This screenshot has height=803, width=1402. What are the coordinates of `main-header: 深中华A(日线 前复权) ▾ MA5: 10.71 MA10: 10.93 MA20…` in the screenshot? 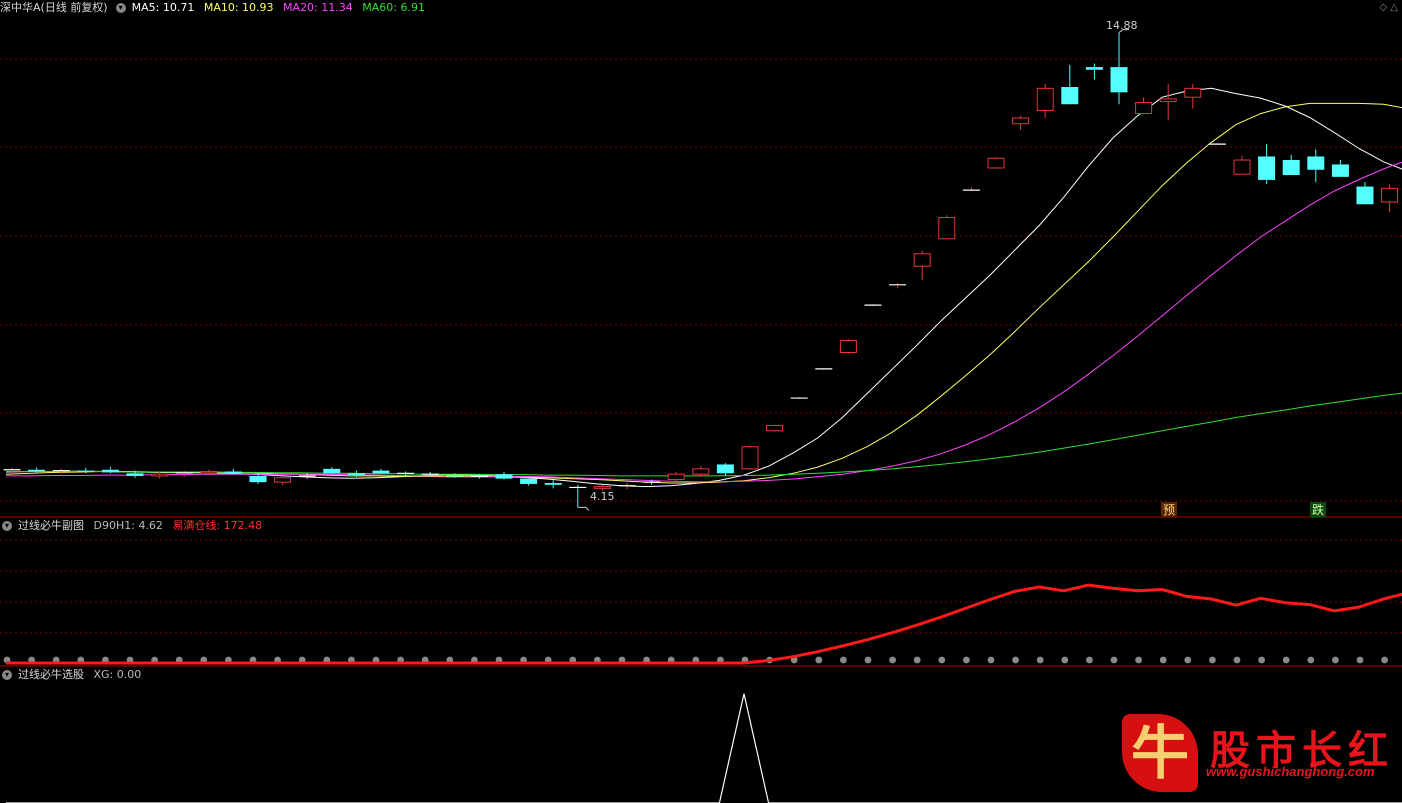 It's located at (215, 8).